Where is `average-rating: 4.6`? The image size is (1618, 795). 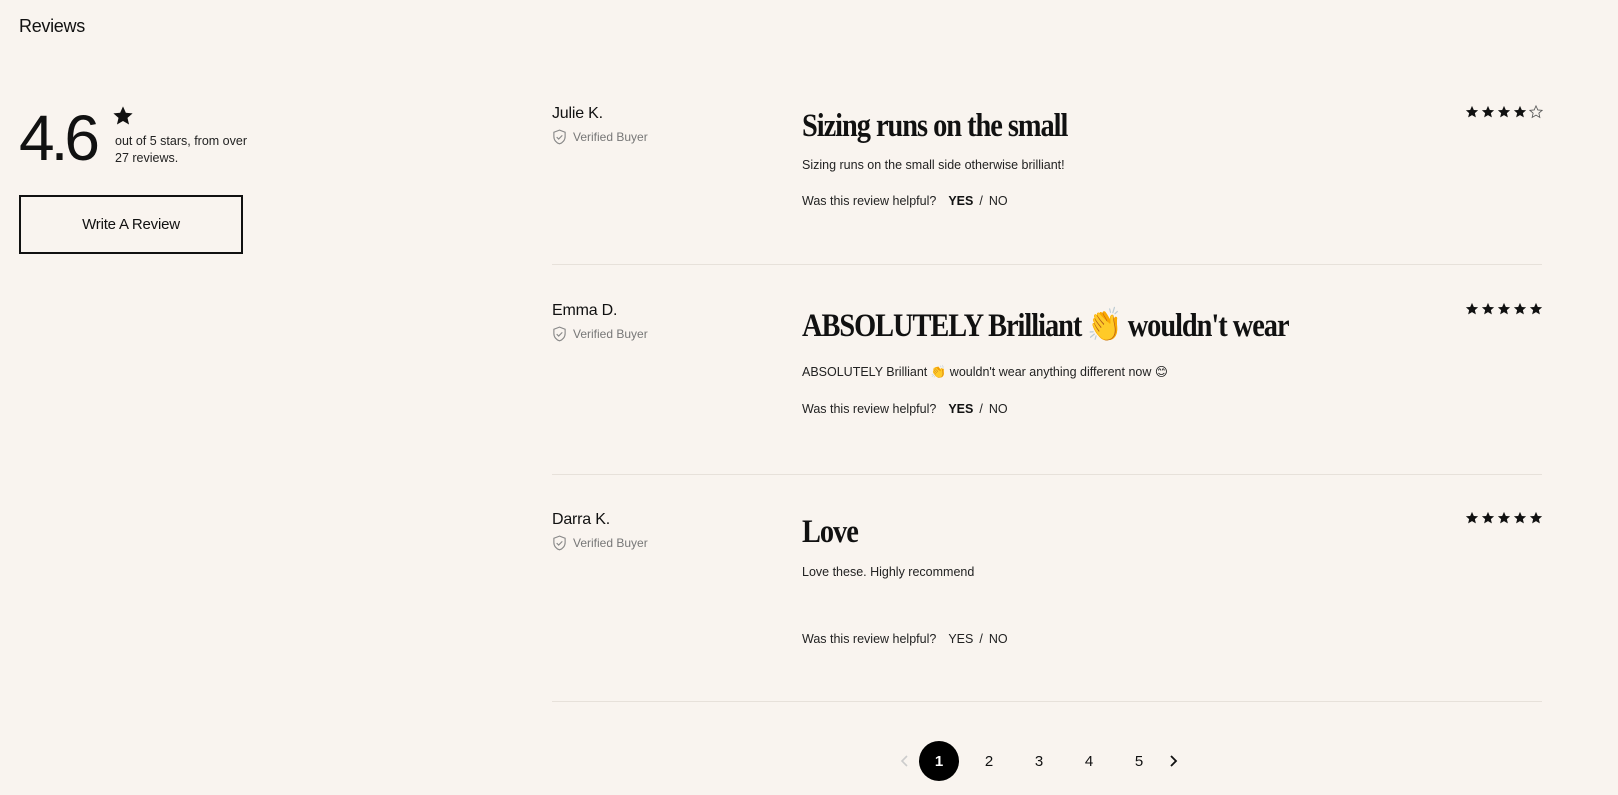 average-rating: 4.6 is located at coordinates (59, 138).